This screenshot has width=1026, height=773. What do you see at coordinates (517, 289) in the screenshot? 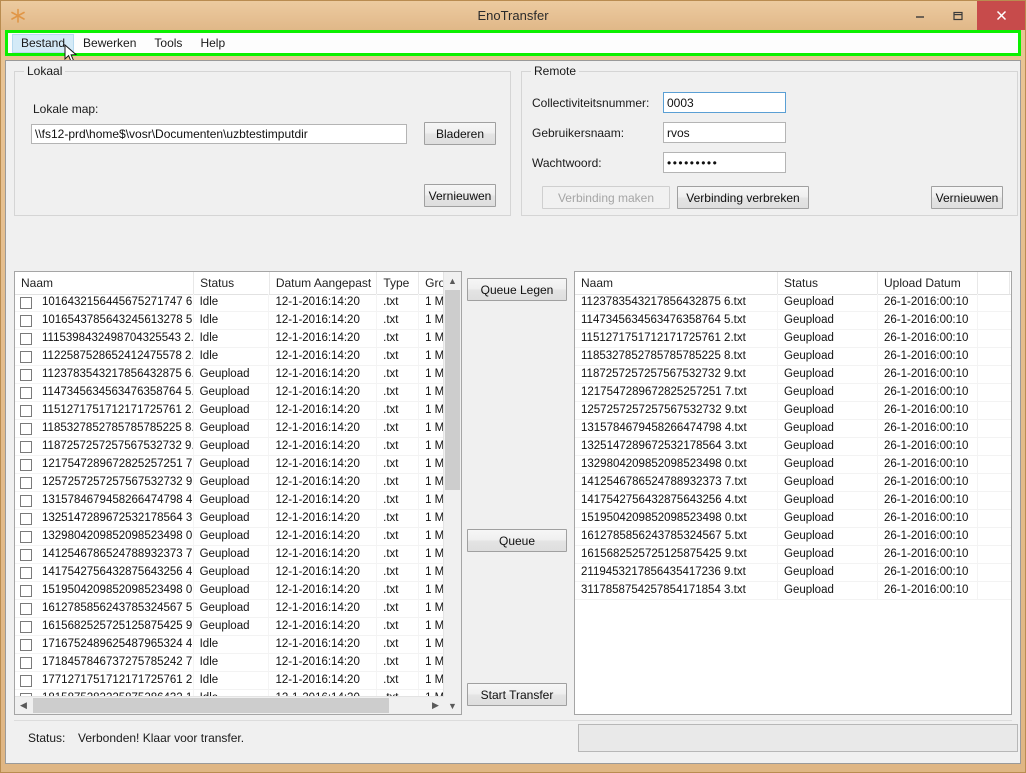
I see `queue-clear-button: Queue Legen` at bounding box center [517, 289].